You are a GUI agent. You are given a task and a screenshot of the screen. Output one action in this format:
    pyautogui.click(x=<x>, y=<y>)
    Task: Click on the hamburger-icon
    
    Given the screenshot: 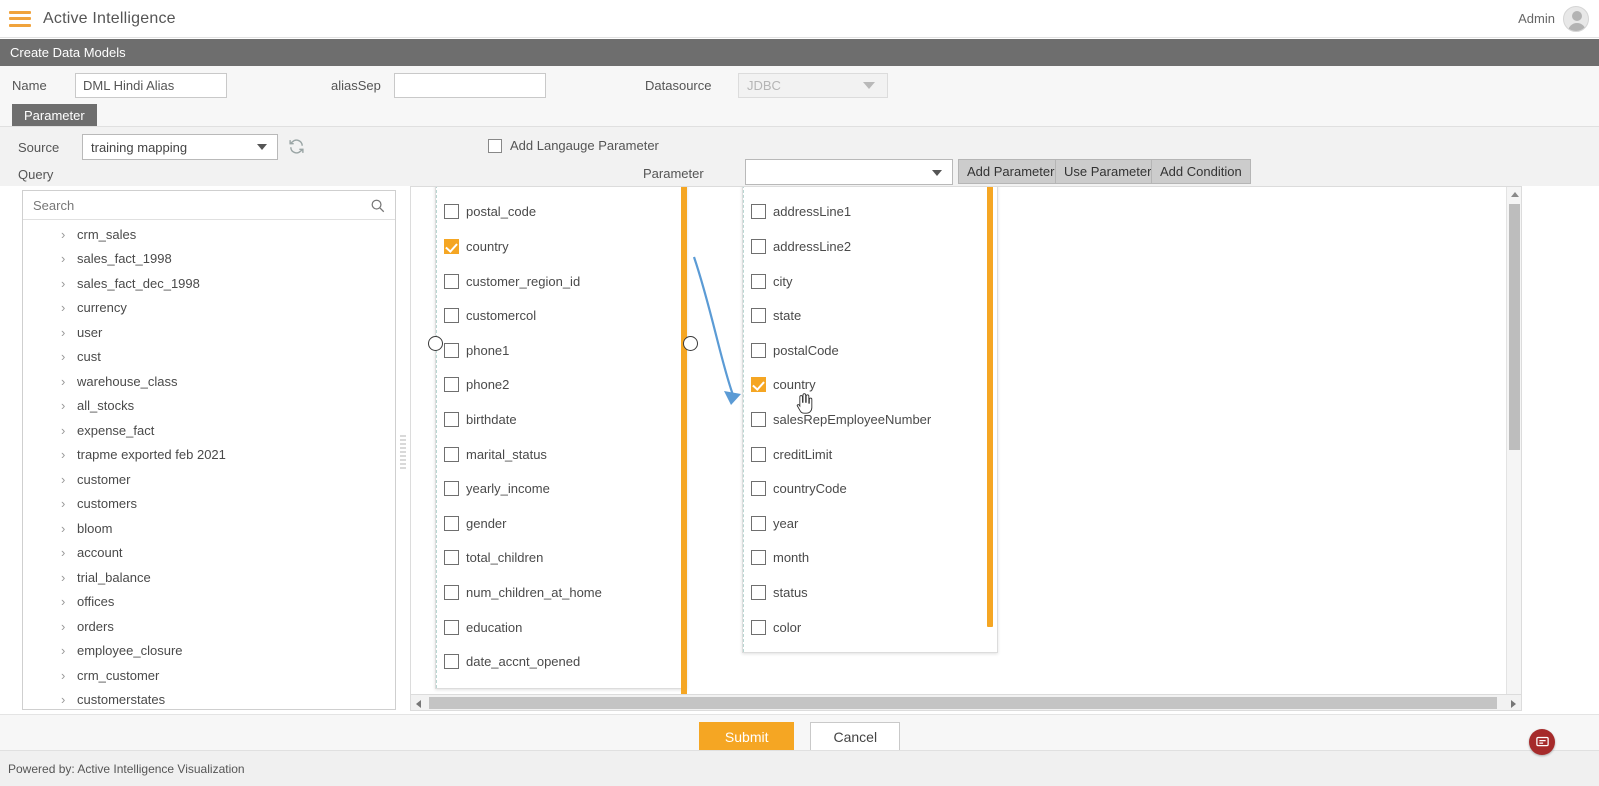 What is the action you would take?
    pyautogui.click(x=20, y=18)
    